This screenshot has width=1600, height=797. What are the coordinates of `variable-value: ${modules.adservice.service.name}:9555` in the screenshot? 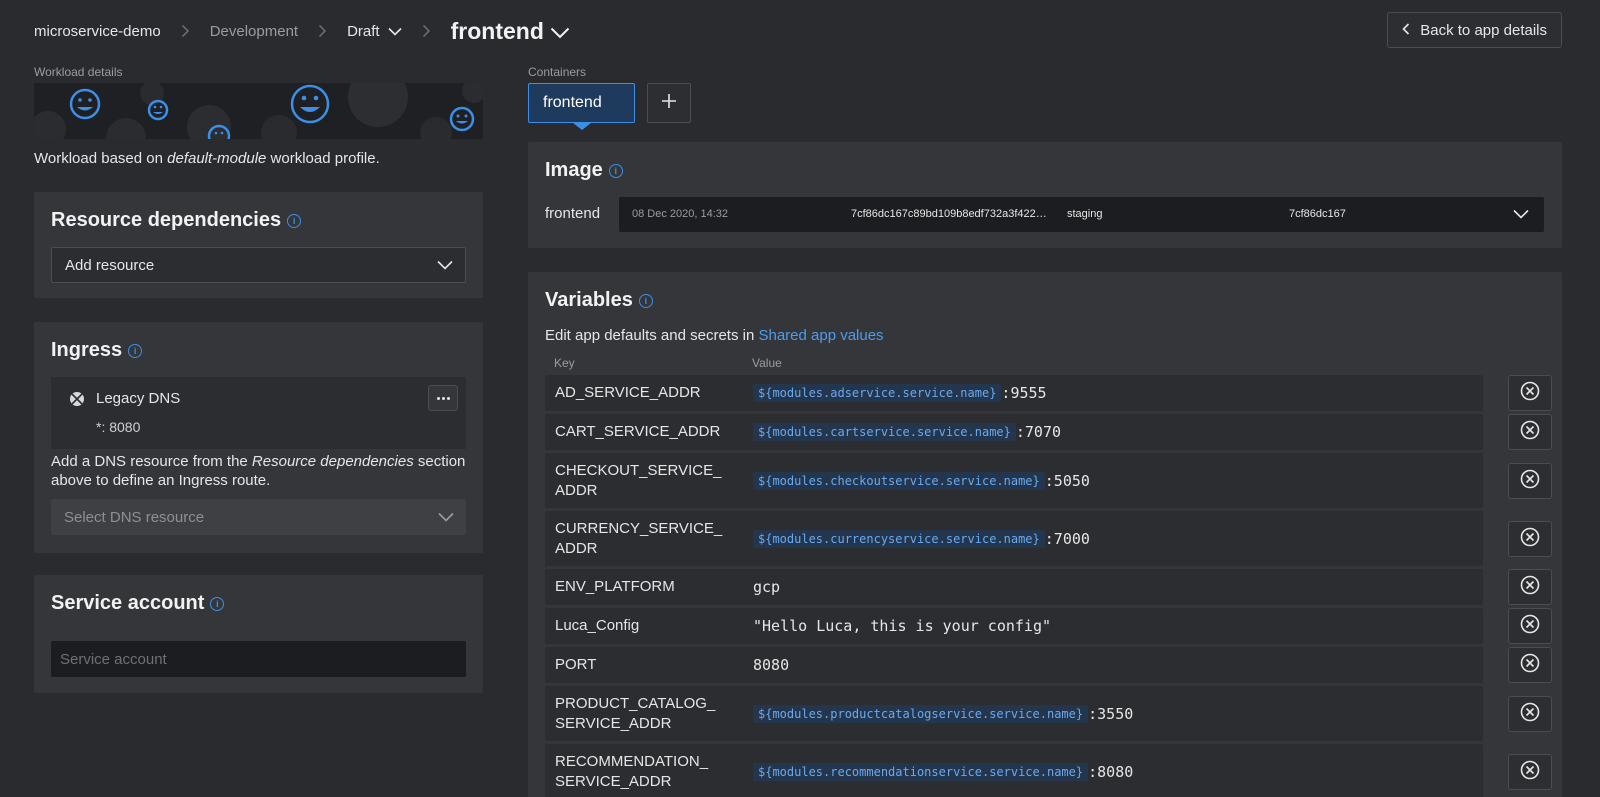 It's located at (896, 393).